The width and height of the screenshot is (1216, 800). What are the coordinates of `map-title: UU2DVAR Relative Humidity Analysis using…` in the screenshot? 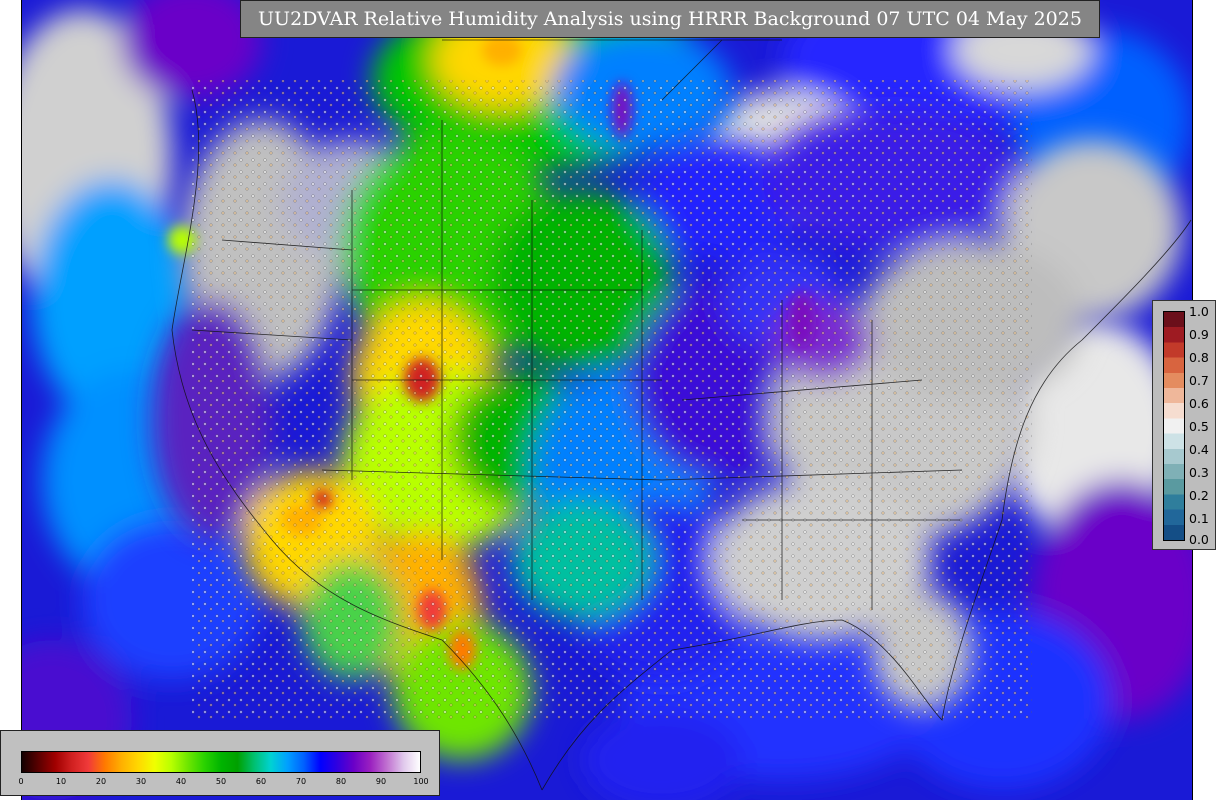 It's located at (670, 19).